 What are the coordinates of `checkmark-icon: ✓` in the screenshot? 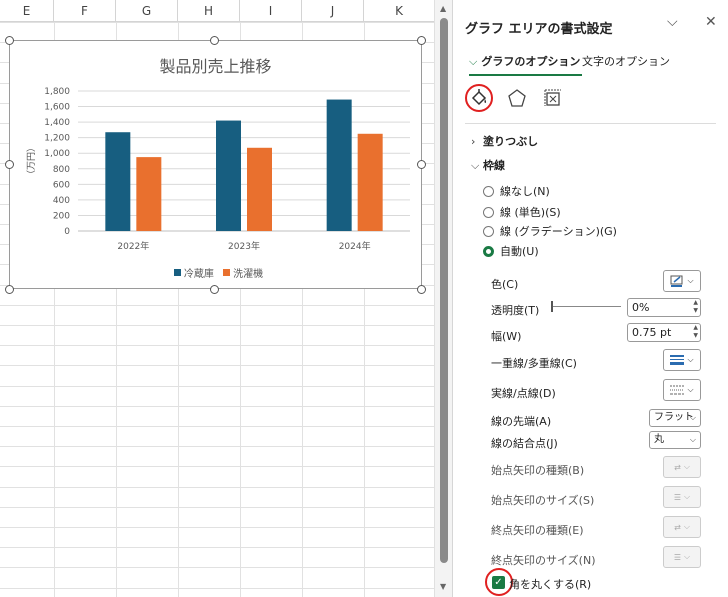 It's located at (498, 582).